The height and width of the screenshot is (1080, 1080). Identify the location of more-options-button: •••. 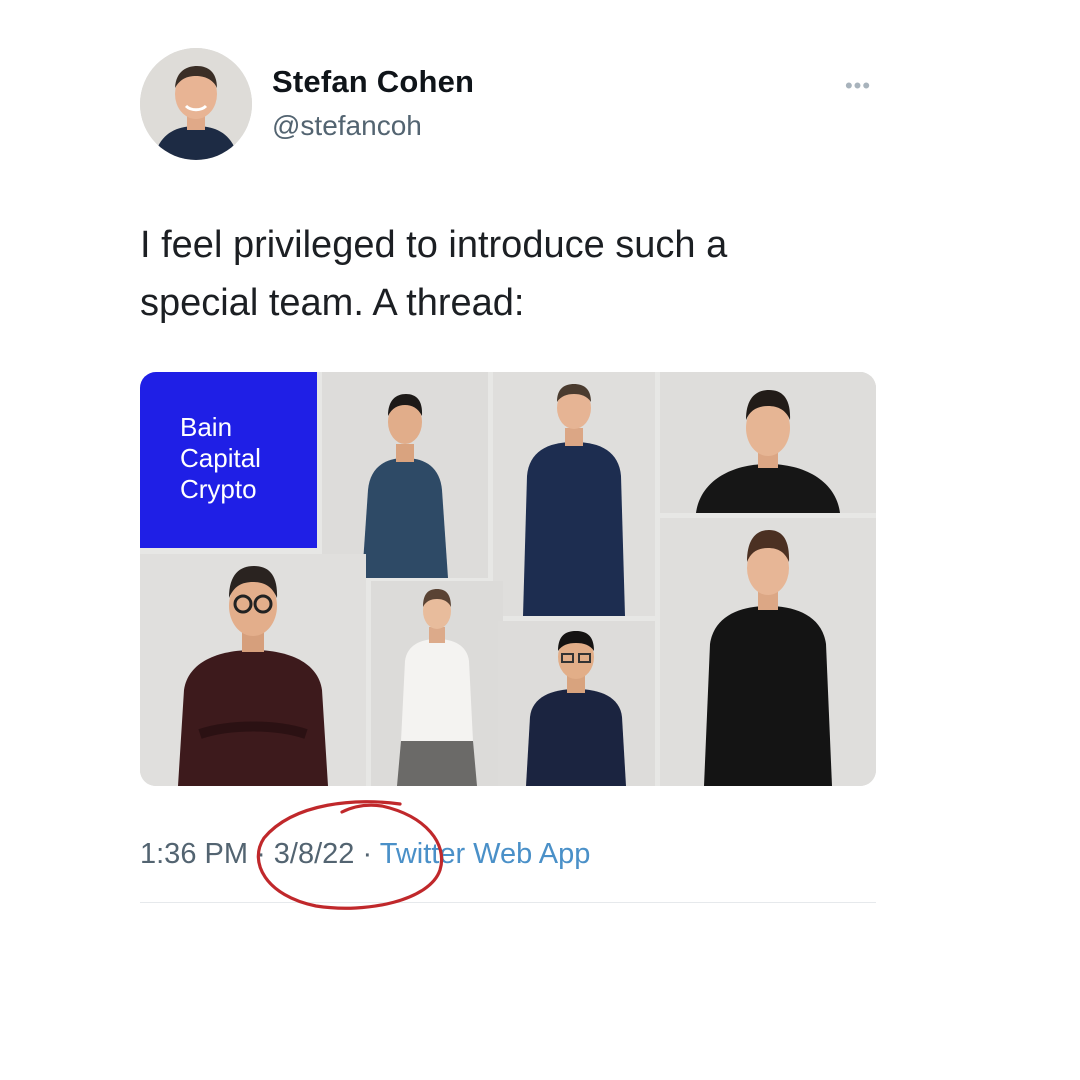
(858, 86).